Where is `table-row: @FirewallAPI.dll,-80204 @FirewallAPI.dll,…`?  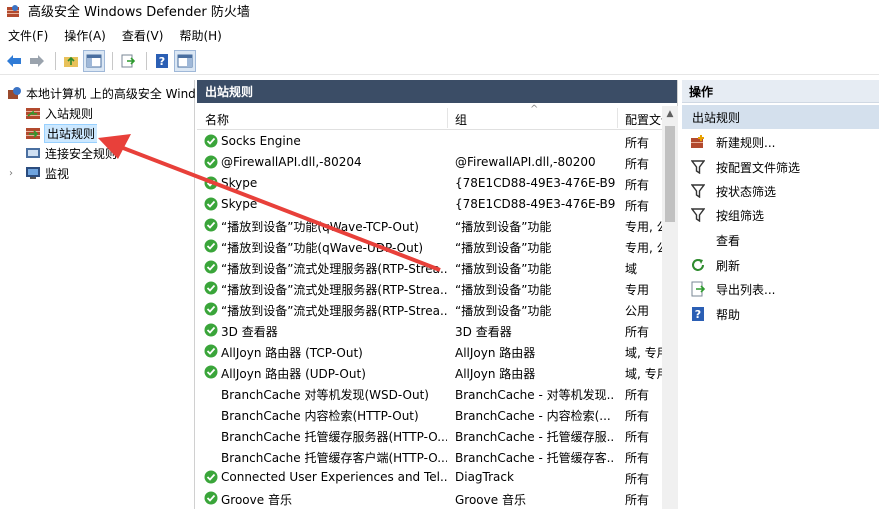 table-row: @FirewallAPI.dll,-80204 @FirewallAPI.dll,… is located at coordinates (429, 162).